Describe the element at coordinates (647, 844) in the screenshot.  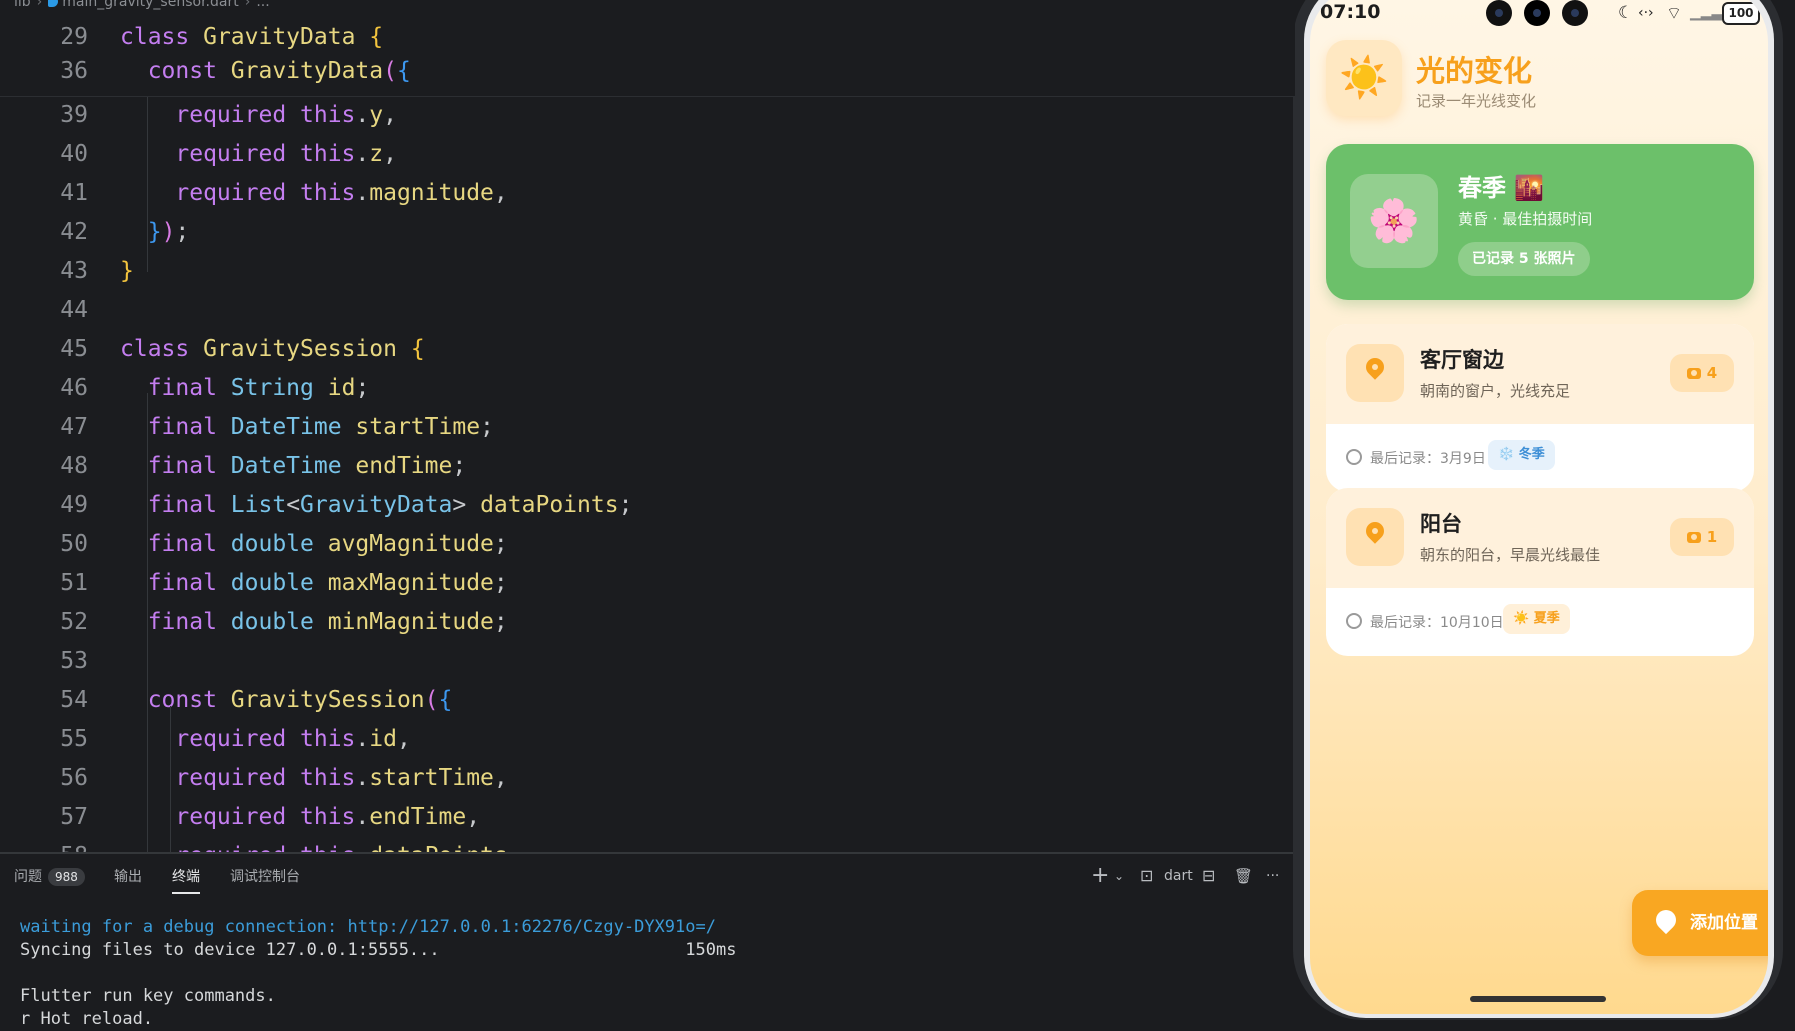
I see `code-line: 58 required this.dataPoints,` at that location.